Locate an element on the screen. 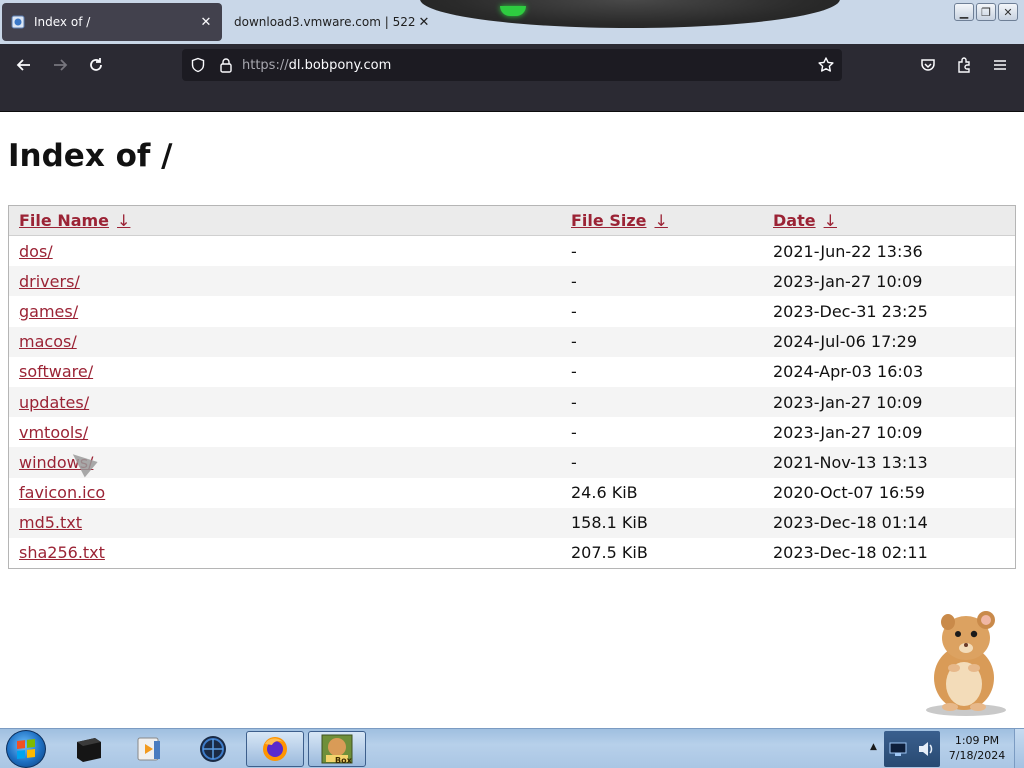 The width and height of the screenshot is (1024, 768). table-row: windows/-2021-Nov-13 13:13 is located at coordinates (512, 462).